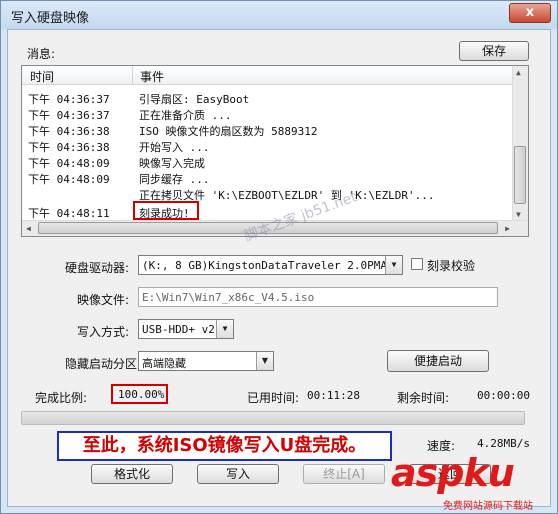 This screenshot has width=558, height=514. What do you see at coordinates (451, 266) in the screenshot?
I see `verify-label: 刻录校验` at bounding box center [451, 266].